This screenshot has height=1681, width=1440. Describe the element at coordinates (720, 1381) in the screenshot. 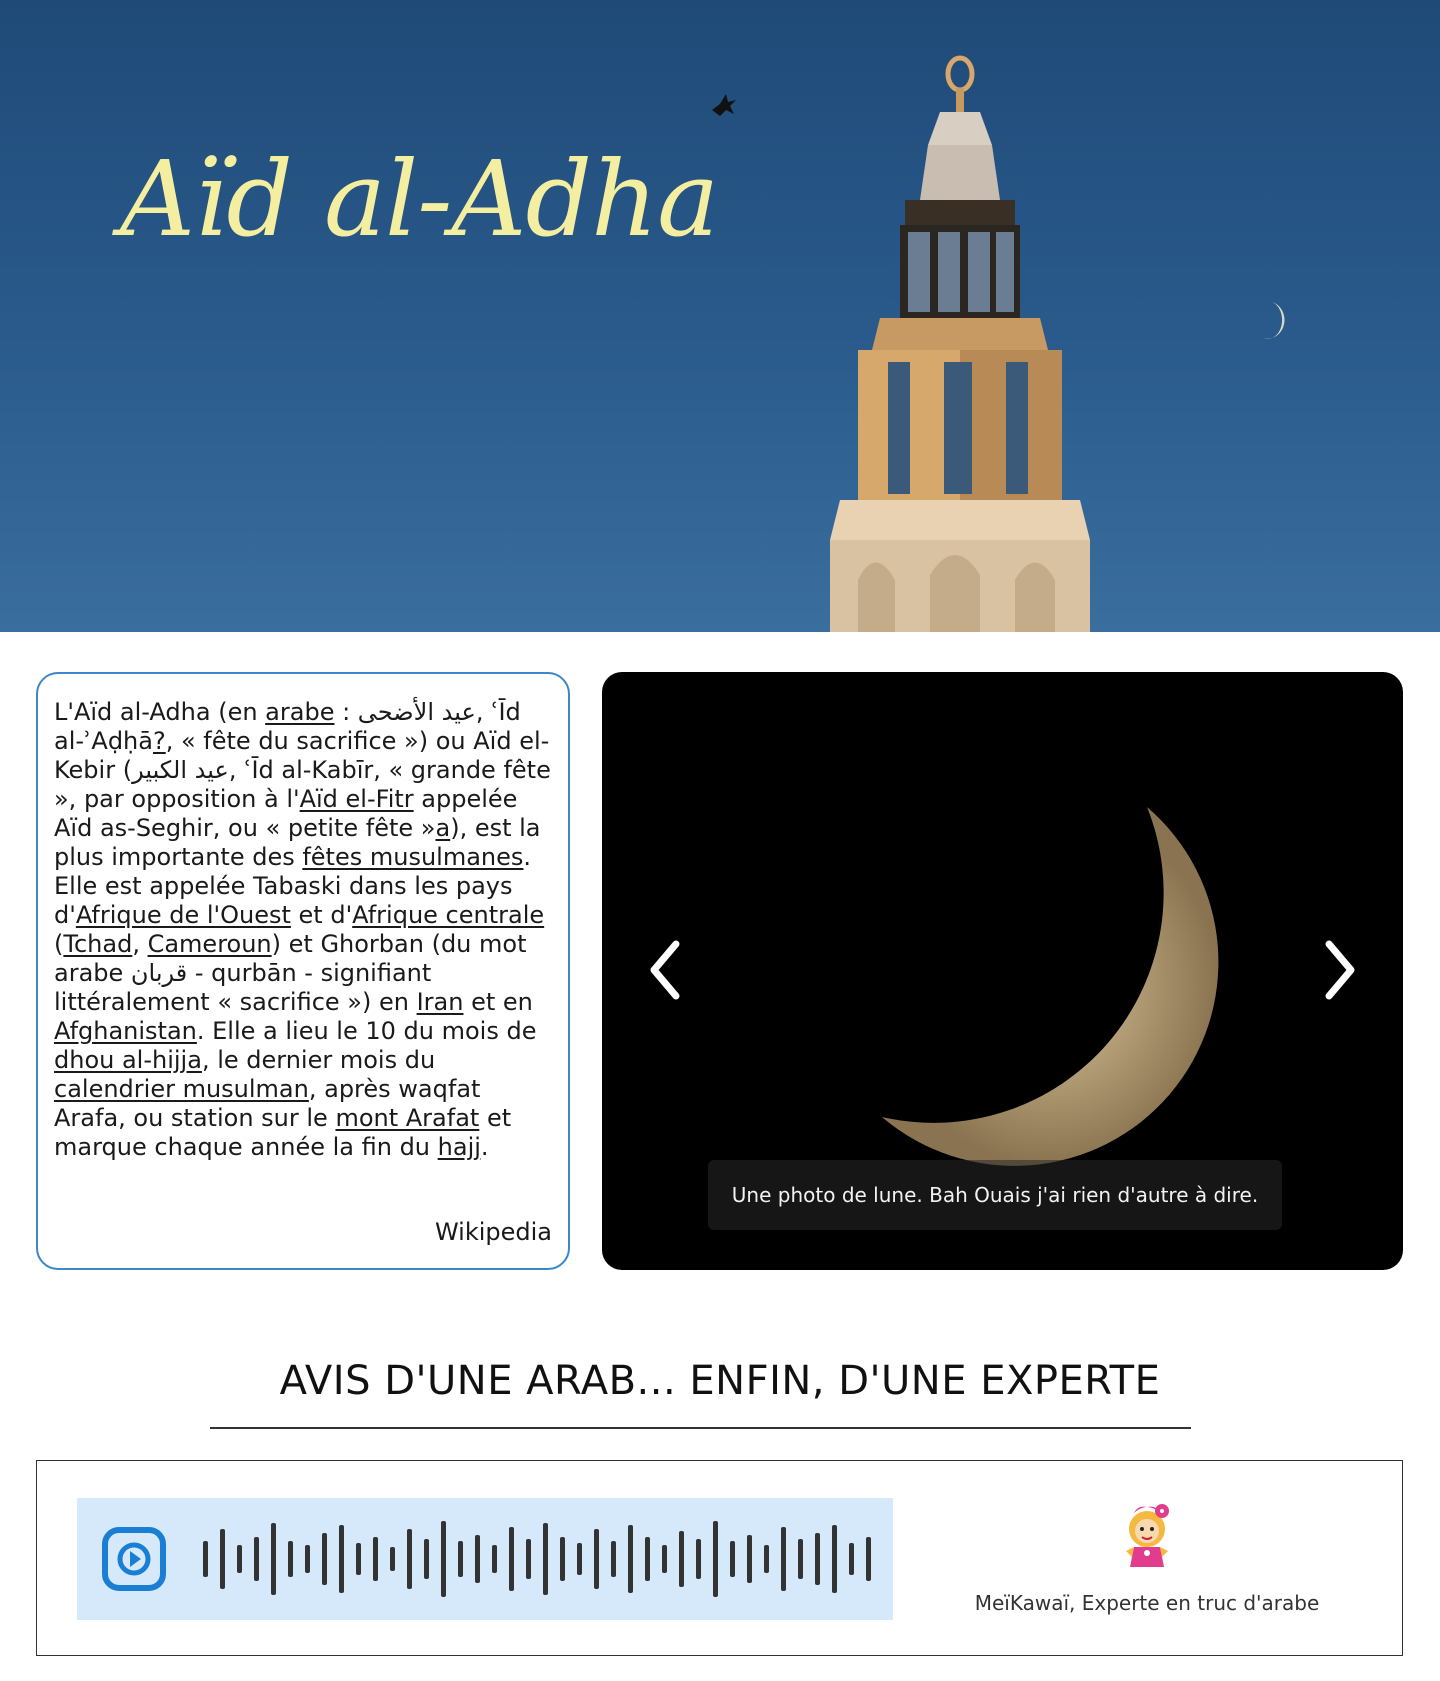

I see `review-heading: AVIS D'UNE ARAB... ENFIN, D'UNE EXPERTE` at that location.